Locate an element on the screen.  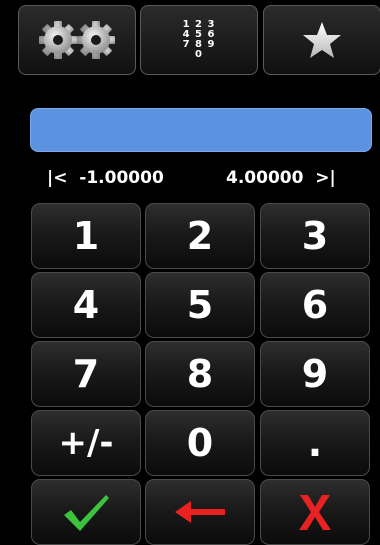
key-2: 2 is located at coordinates (200, 236).